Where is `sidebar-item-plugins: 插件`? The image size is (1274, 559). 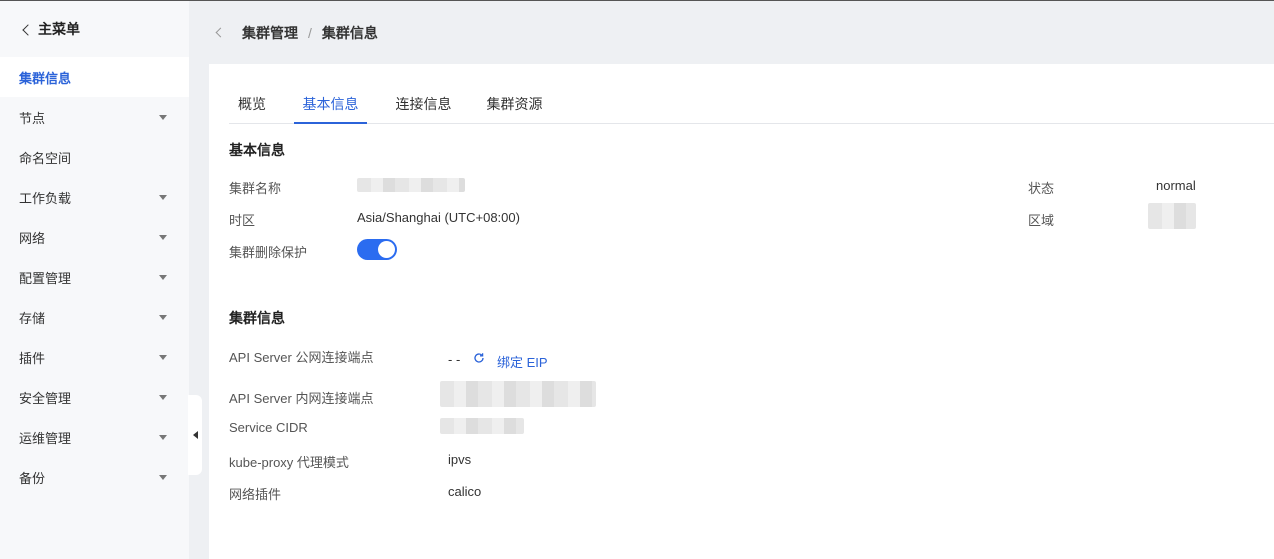 sidebar-item-plugins: 插件 is located at coordinates (94, 357).